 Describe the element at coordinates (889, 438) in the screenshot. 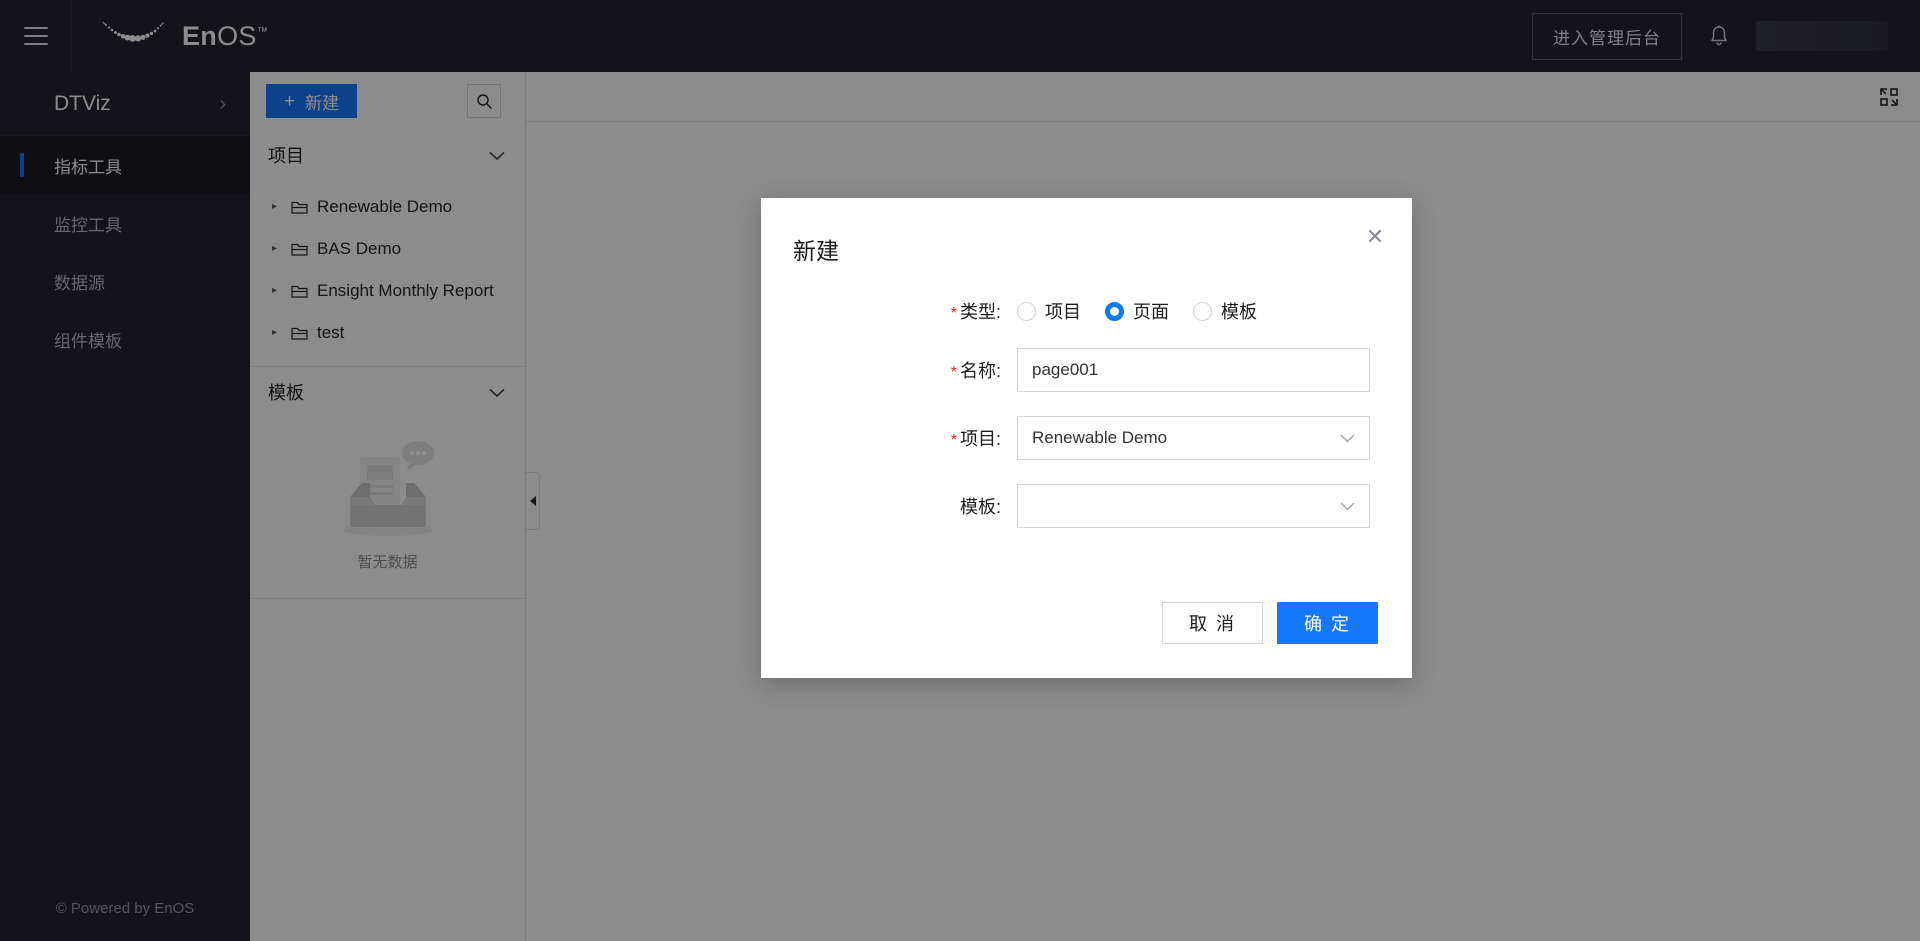

I see `project-label: * 项目:` at that location.